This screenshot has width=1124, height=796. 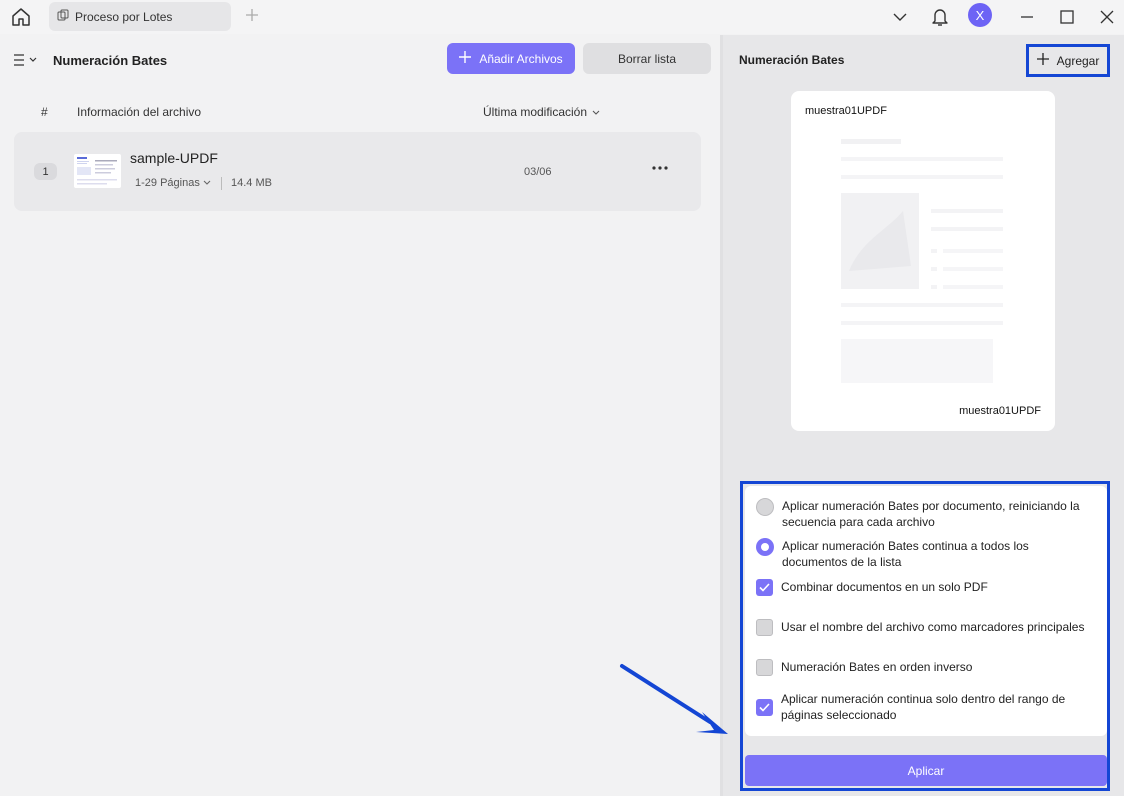 I want to click on column-header-index: #, so click(x=44, y=112).